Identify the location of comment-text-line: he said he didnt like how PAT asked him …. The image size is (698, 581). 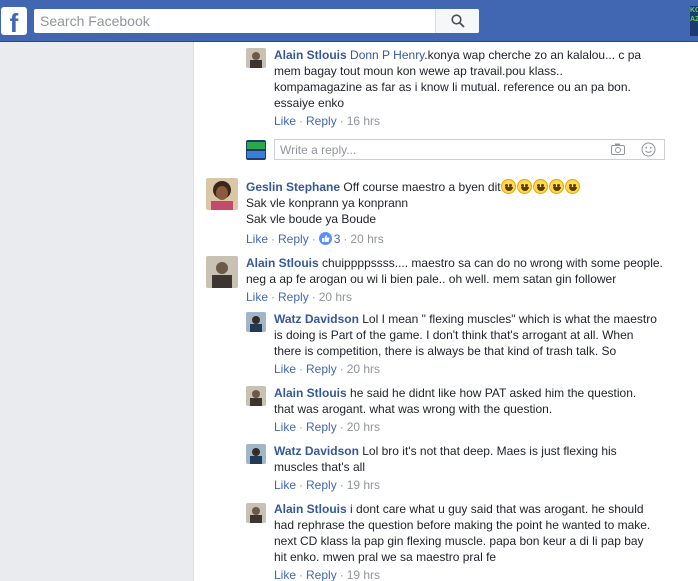
(493, 393).